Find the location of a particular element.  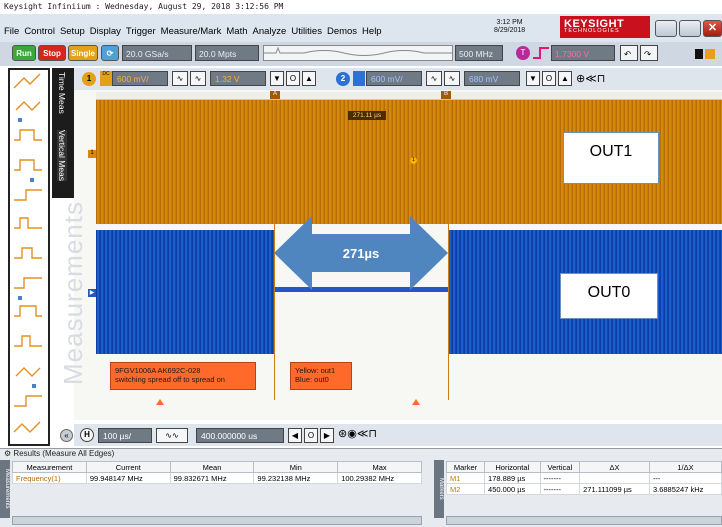

toolbar-overflow-icon is located at coordinates (706, 54).